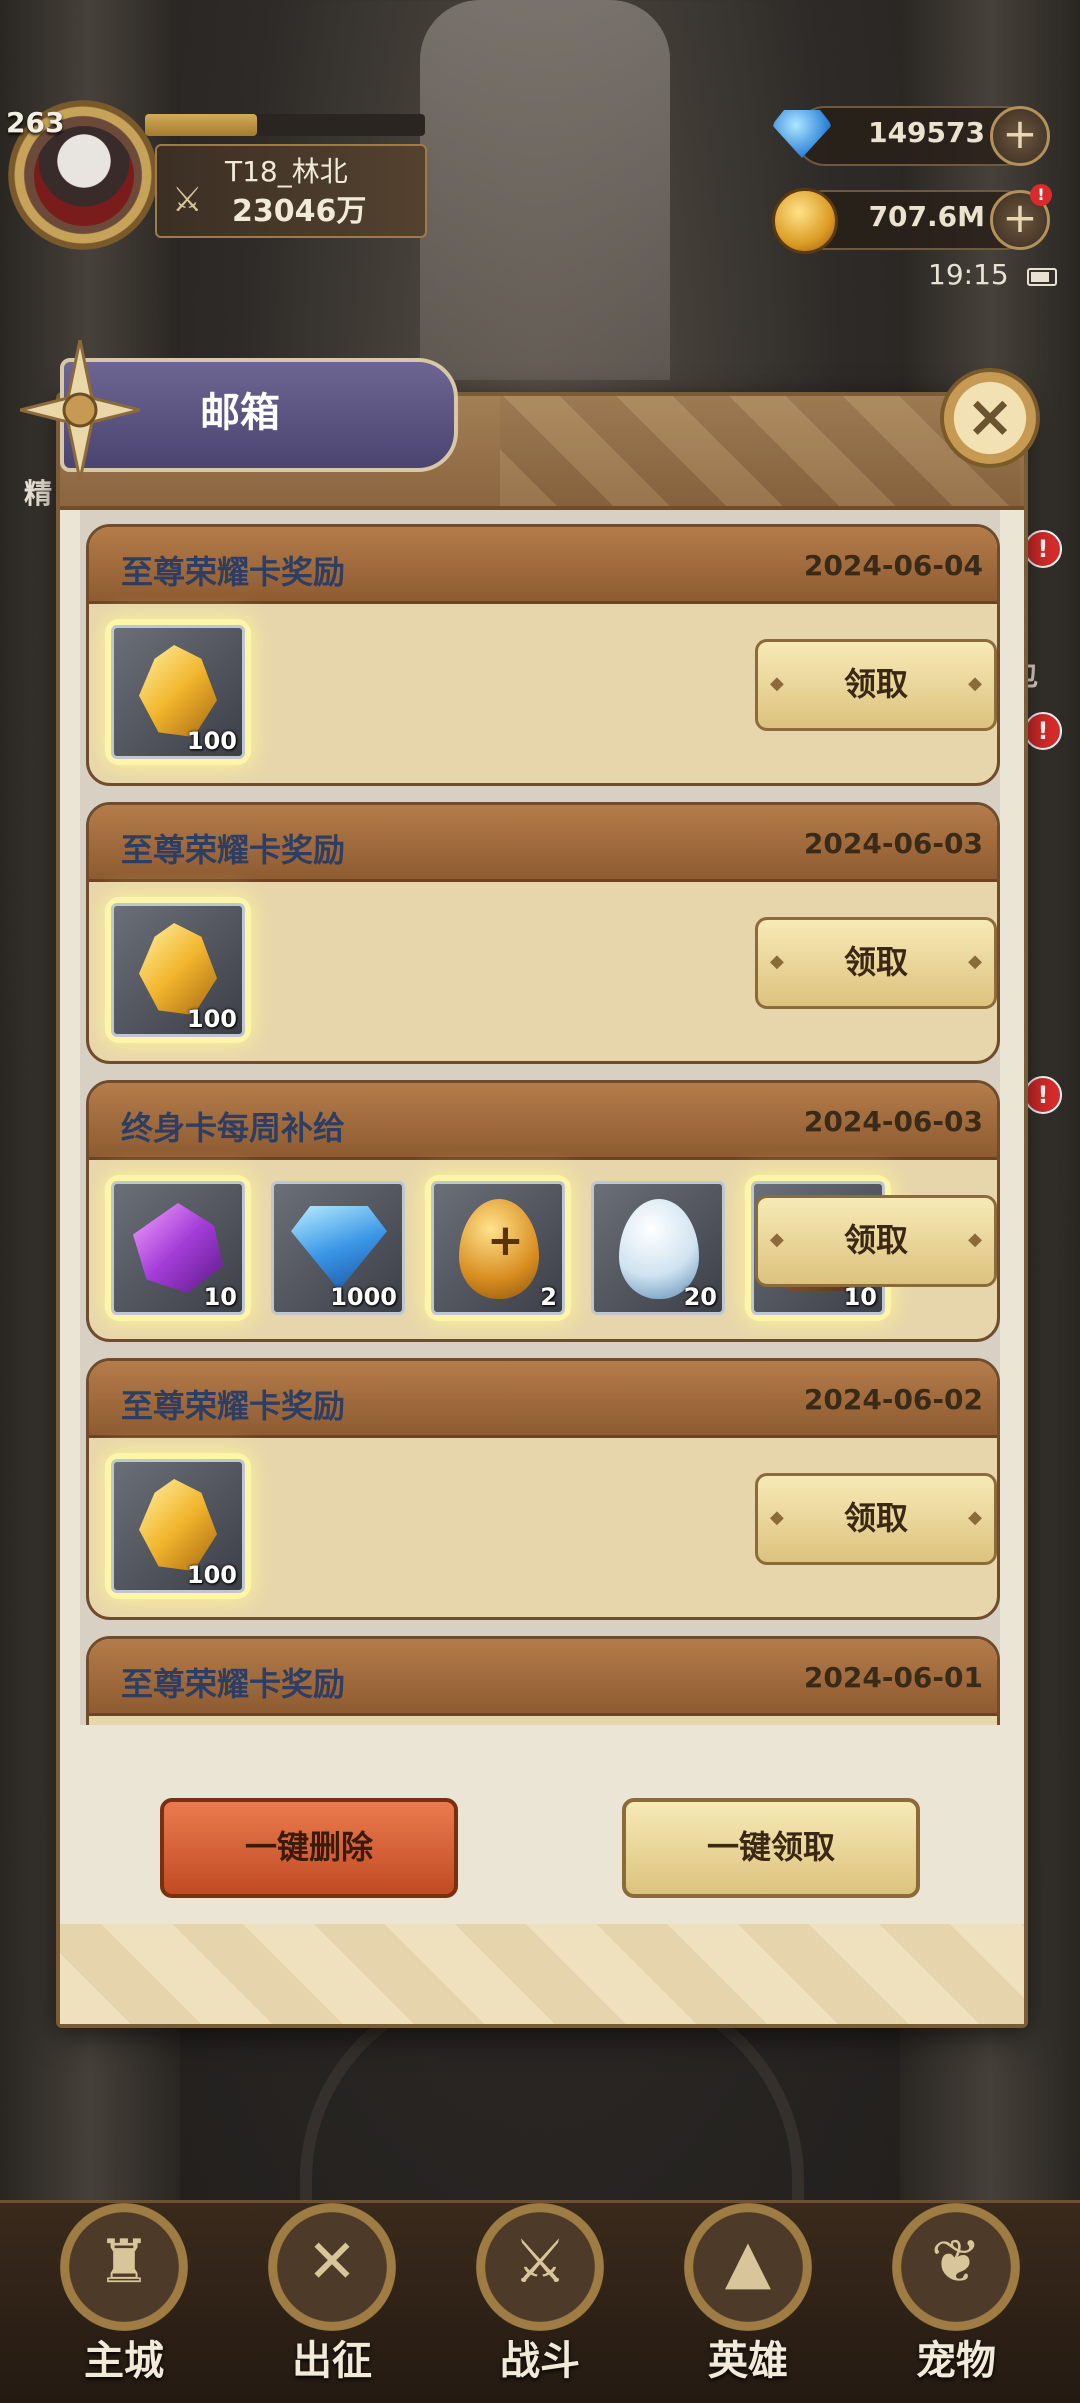 This screenshot has height=2403, width=1080. I want to click on nav-item-heroes: ▲ 英雄, so click(734, 2303).